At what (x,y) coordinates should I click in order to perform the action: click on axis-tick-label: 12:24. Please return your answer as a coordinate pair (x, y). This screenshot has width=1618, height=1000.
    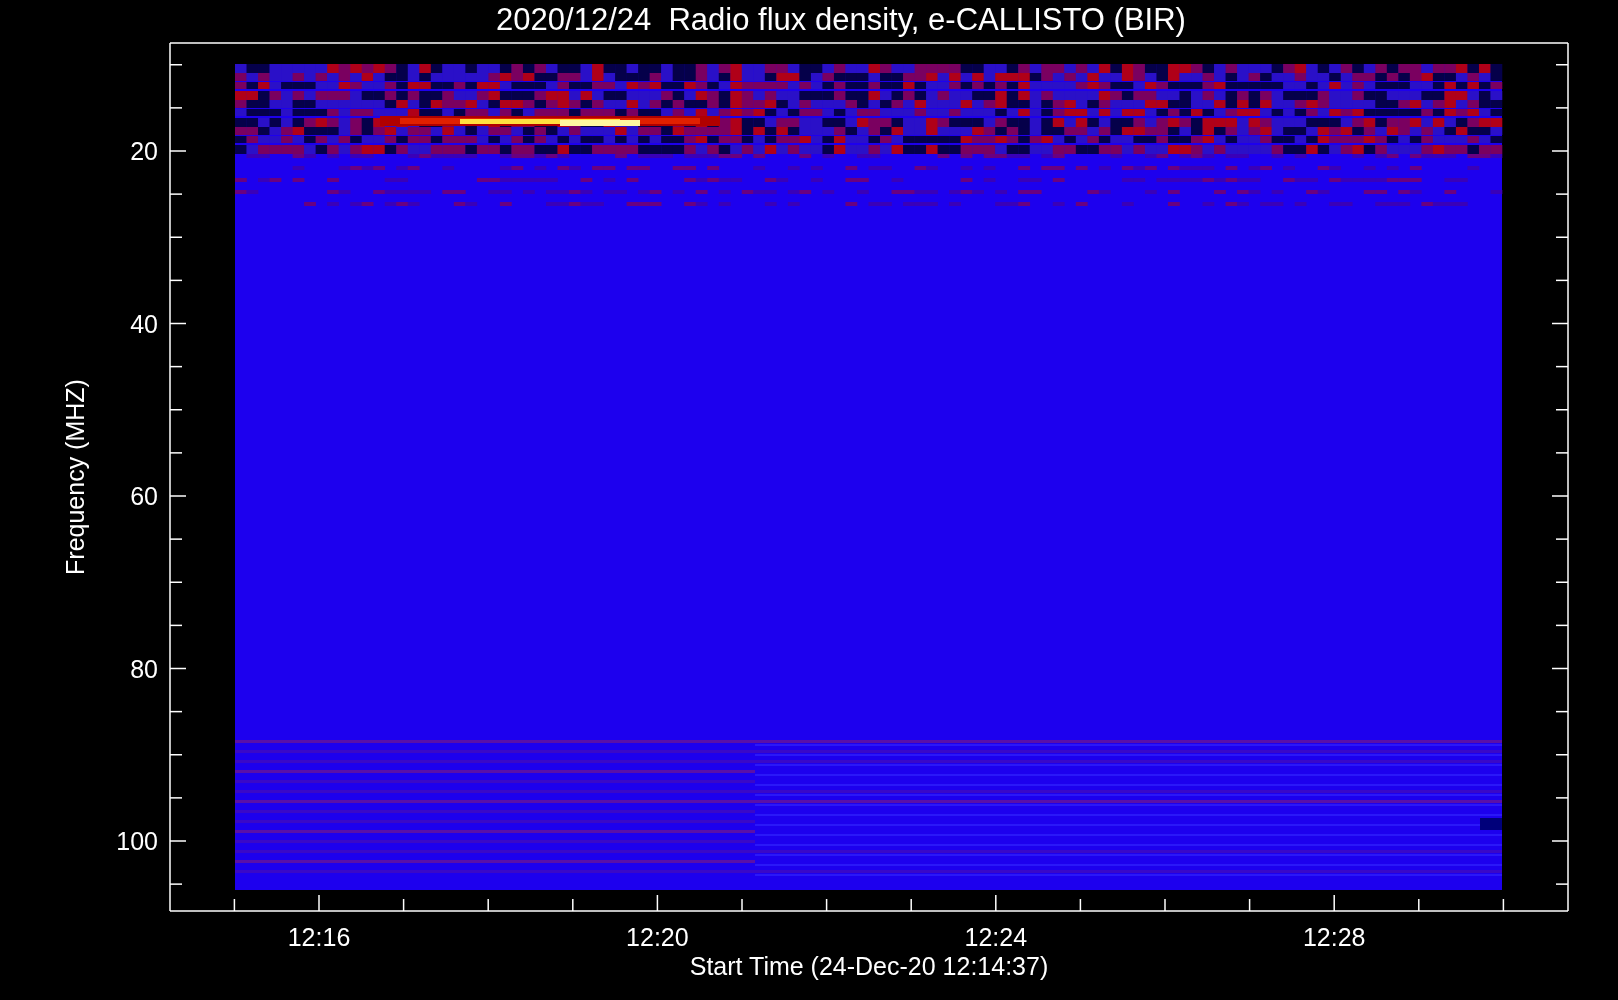
    Looking at the image, I should click on (996, 937).